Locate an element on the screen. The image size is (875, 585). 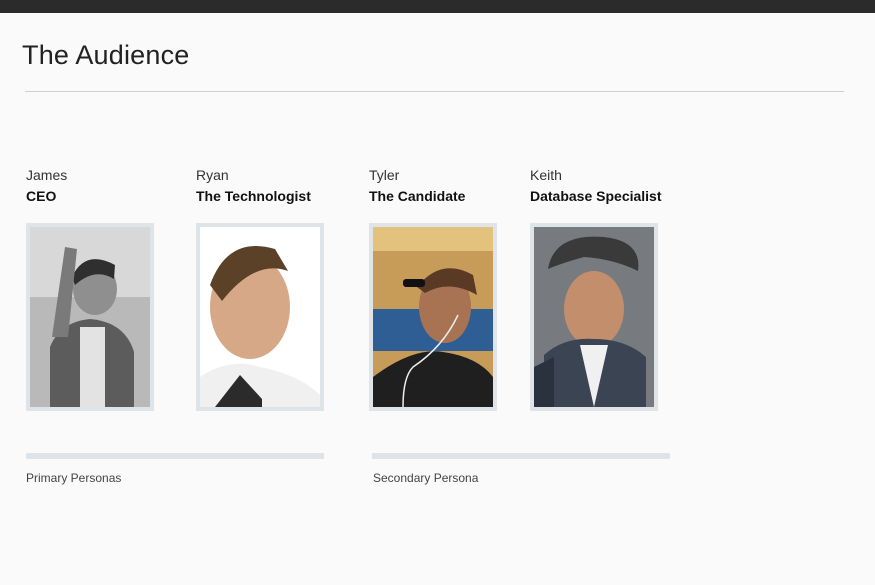
persona-role: The Candidate is located at coordinates (417, 196).